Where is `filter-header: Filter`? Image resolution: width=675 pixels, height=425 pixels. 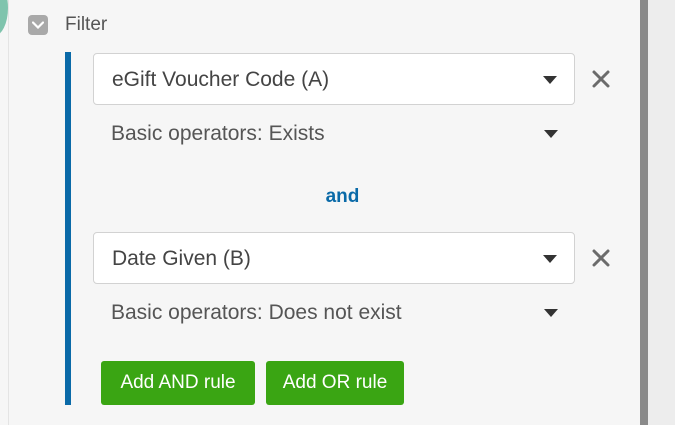 filter-header: Filter is located at coordinates (67, 25).